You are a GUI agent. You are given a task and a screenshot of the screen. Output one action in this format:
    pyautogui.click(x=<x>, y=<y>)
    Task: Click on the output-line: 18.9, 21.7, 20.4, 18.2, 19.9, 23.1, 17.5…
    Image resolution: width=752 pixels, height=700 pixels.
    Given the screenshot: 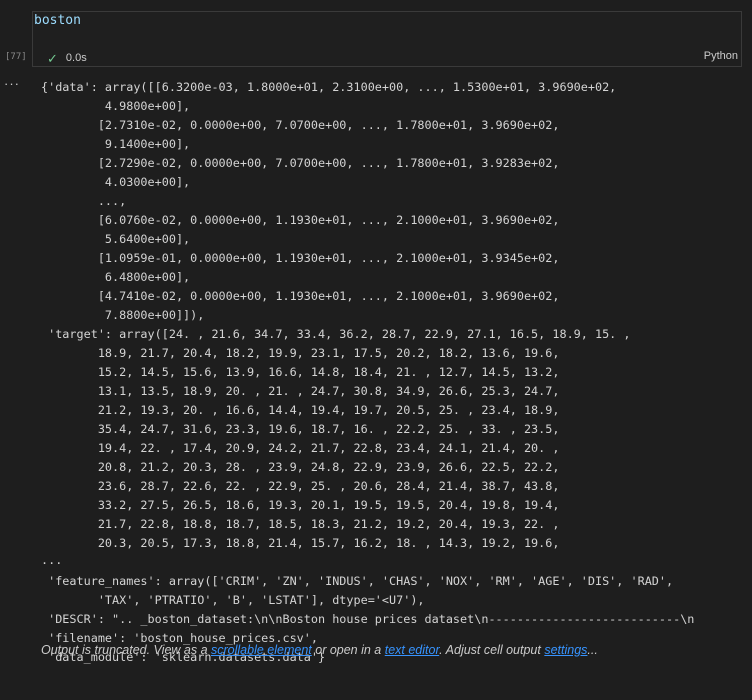 What is the action you would take?
    pyautogui.click(x=300, y=353)
    